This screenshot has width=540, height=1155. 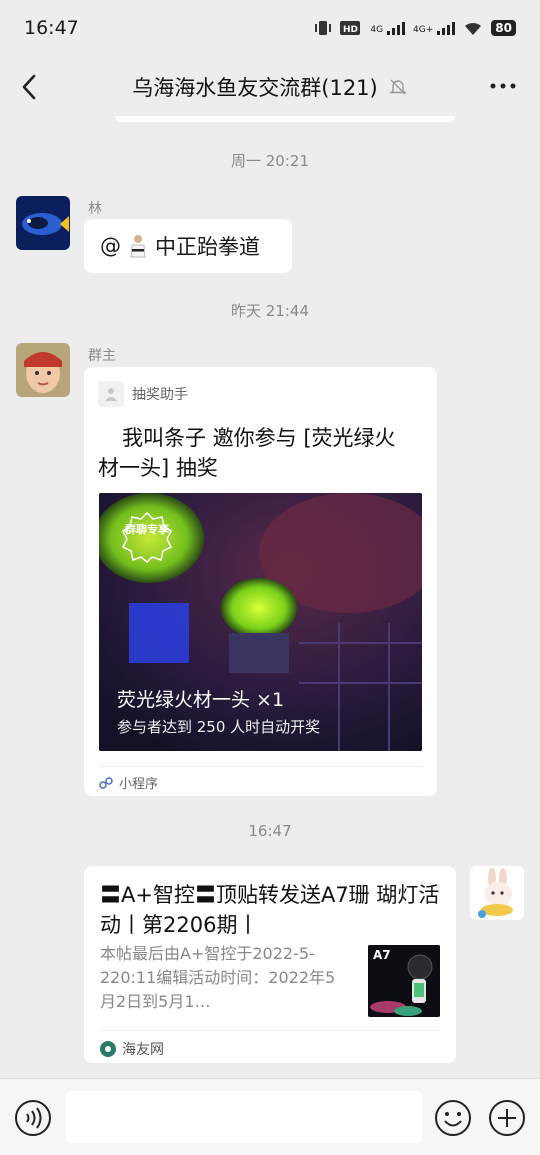 What do you see at coordinates (147, 537) in the screenshot?
I see `group-exclusive-badge: 群聊专享` at bounding box center [147, 537].